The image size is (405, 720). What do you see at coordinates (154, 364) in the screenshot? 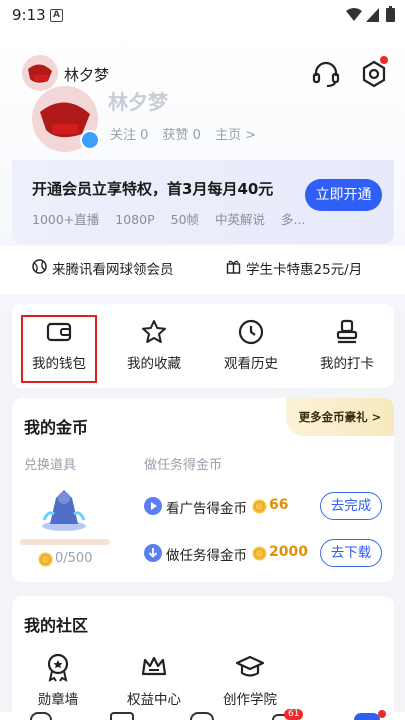
I see `quick-link-label: 我的收藏` at bounding box center [154, 364].